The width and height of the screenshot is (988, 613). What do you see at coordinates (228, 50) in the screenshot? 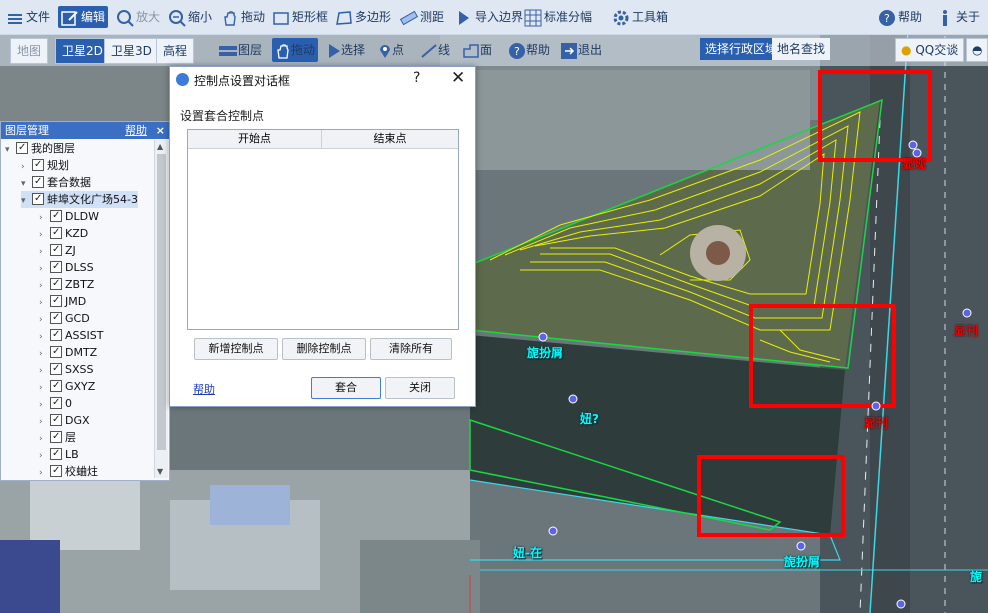
I see `layers-icon` at bounding box center [228, 50].